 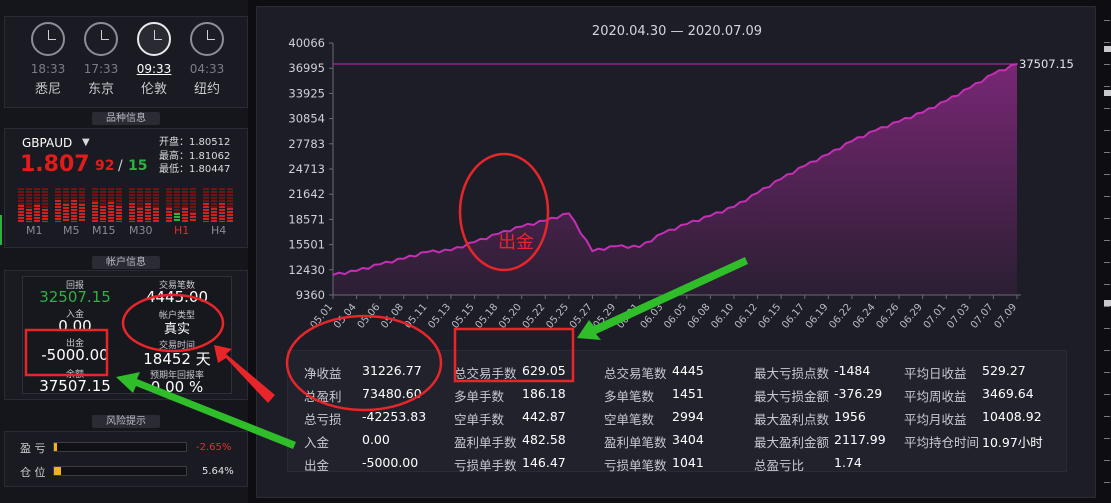 What do you see at coordinates (463, 316) in the screenshot?
I see `x-tick-label: 05.15` at bounding box center [463, 316].